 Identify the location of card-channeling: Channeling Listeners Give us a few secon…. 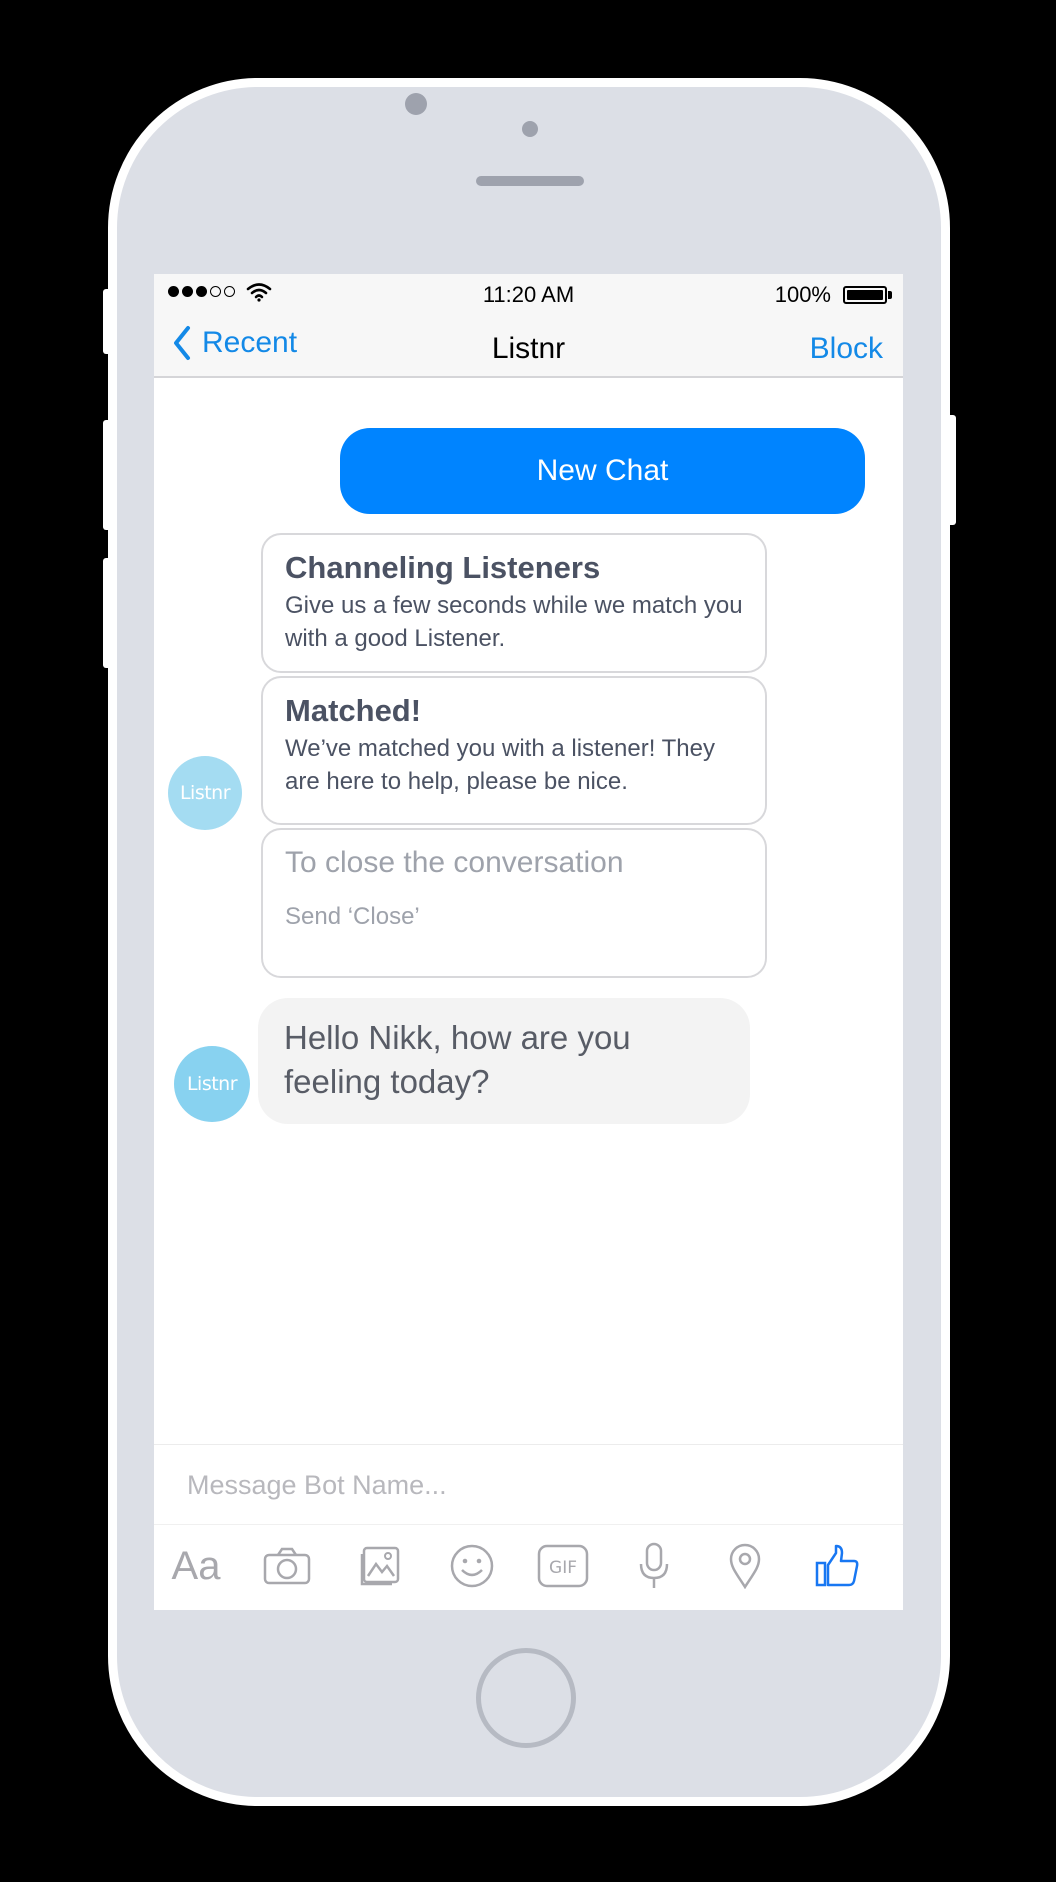
(514, 603).